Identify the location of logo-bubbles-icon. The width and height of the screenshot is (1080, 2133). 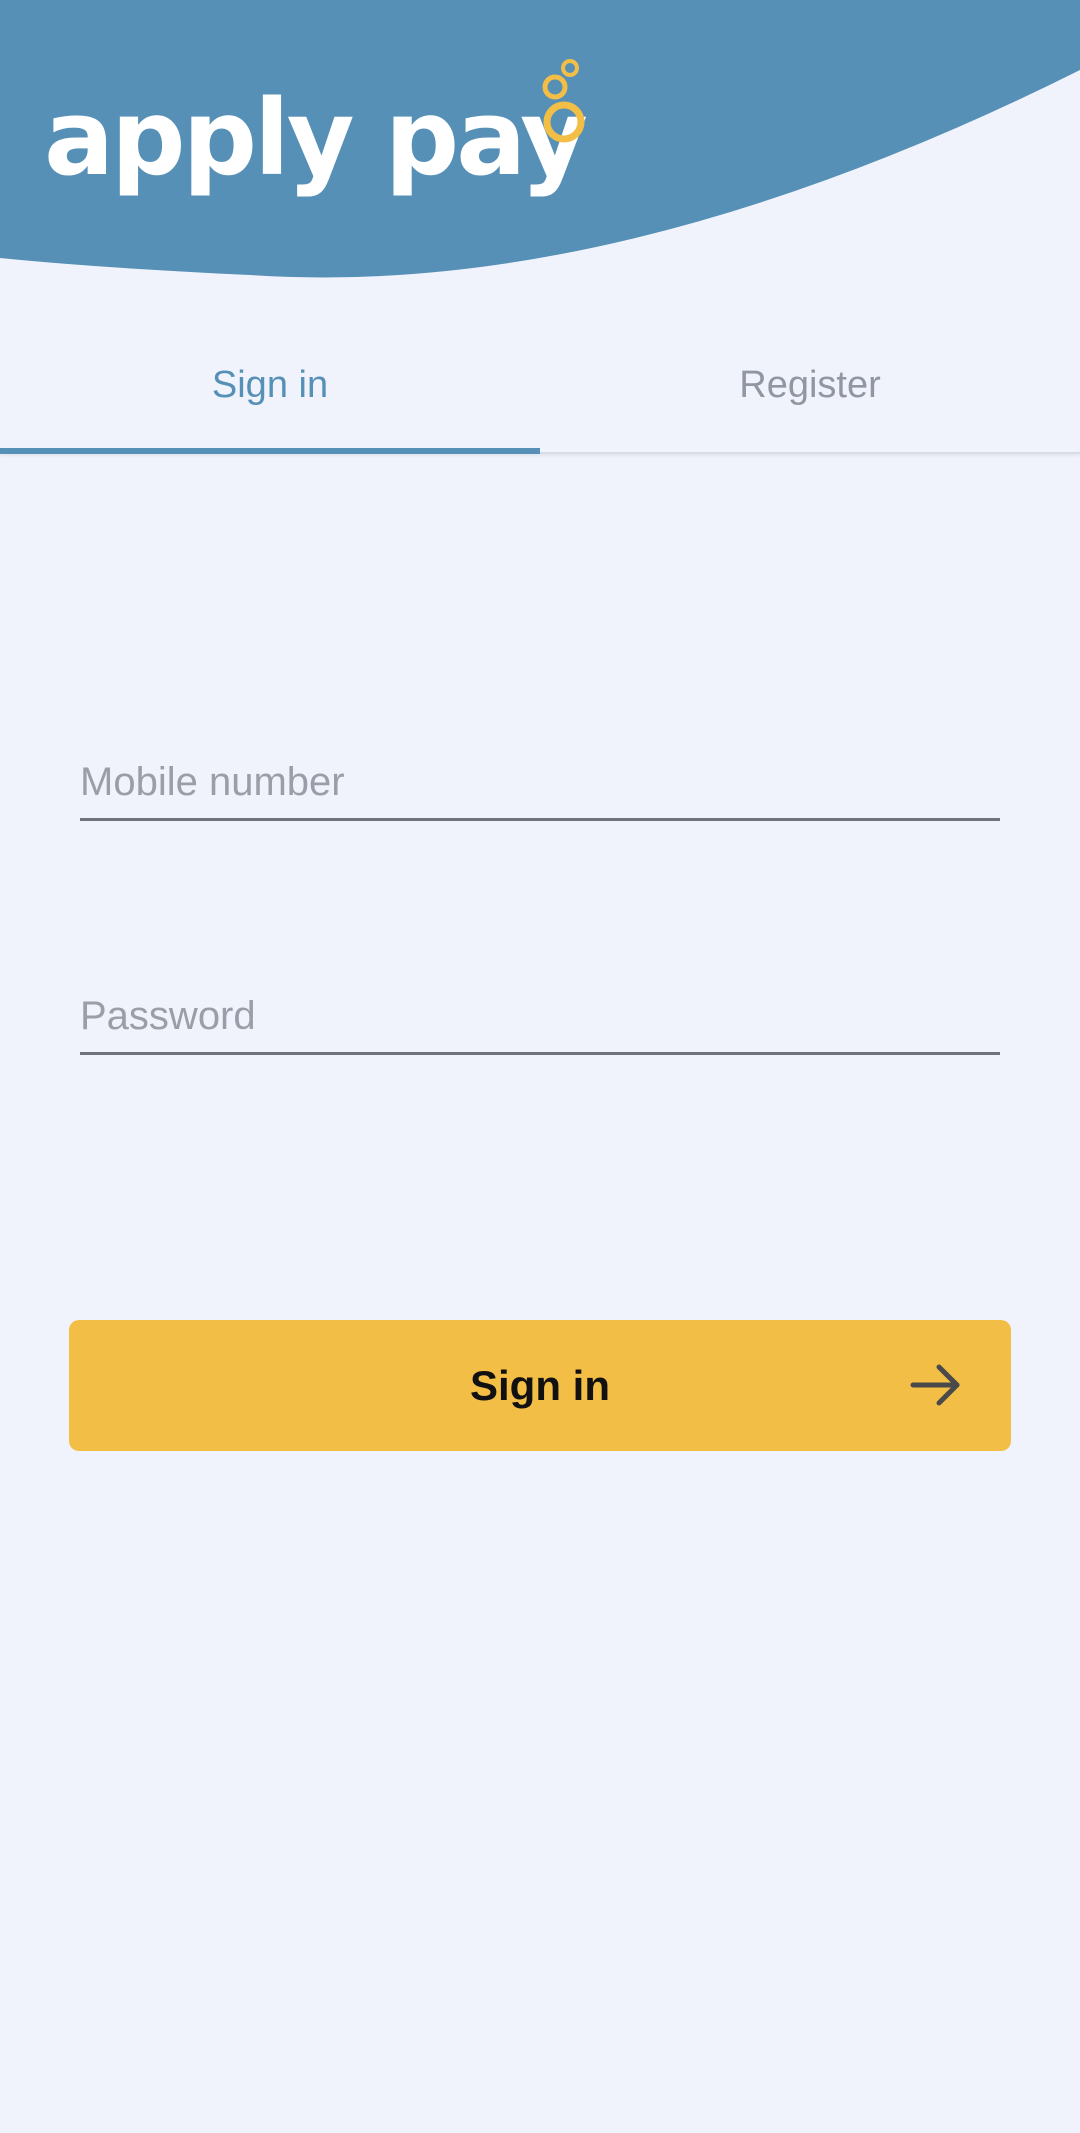
(563, 101).